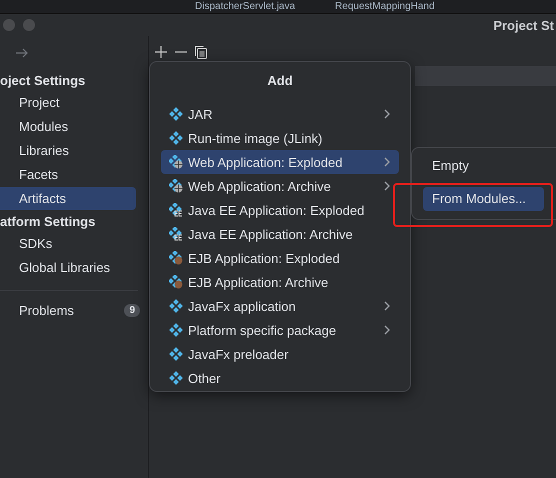  What do you see at coordinates (280, 210) in the screenshot?
I see `menu-item: Java EE Application: Exploded` at bounding box center [280, 210].